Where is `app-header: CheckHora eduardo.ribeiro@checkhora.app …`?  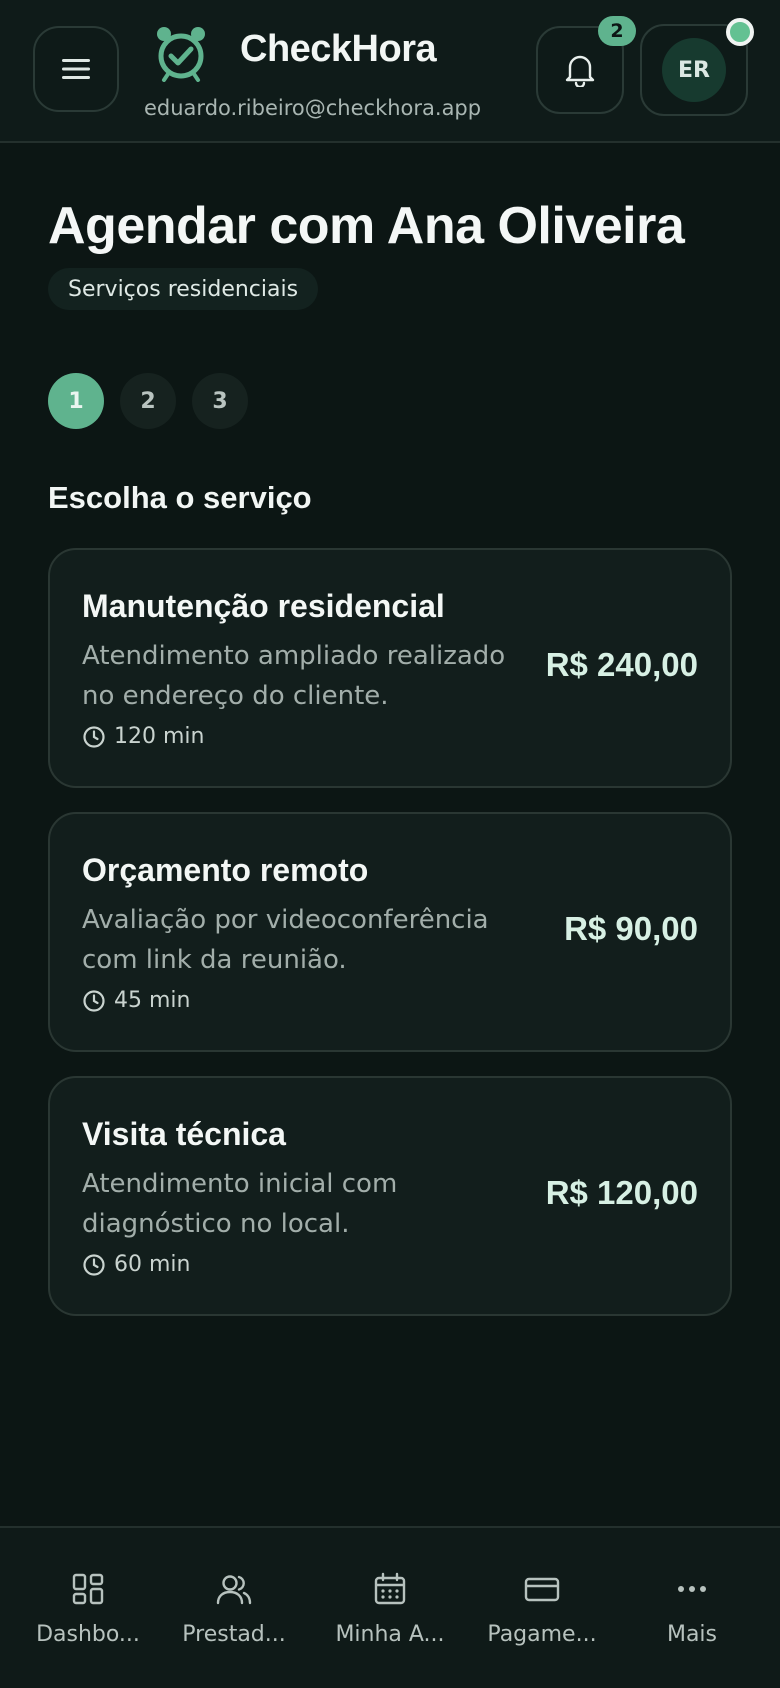
app-header: CheckHora eduardo.ribeiro@checkhora.app … is located at coordinates (390, 71).